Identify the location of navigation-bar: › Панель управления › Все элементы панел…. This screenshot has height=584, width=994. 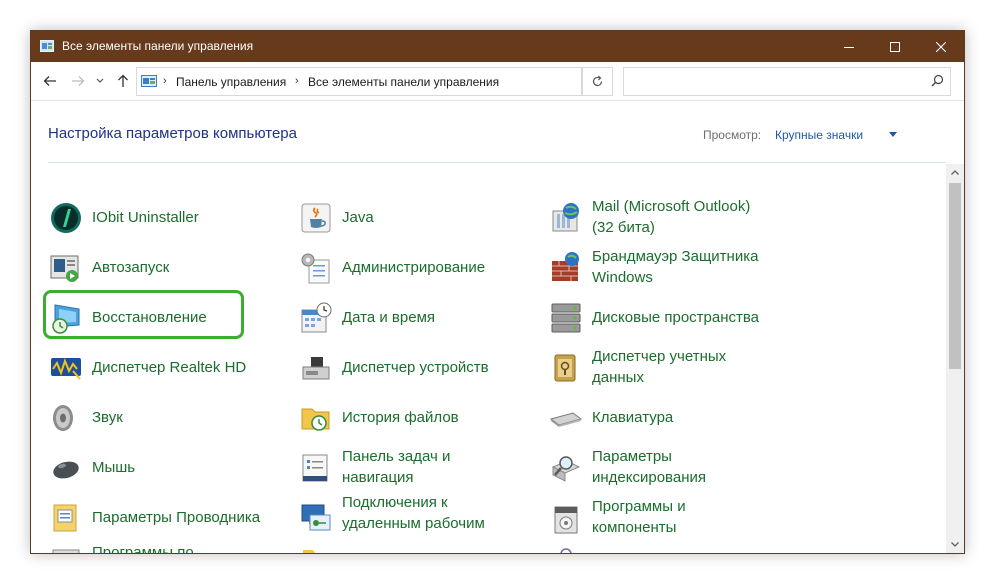
(497, 81).